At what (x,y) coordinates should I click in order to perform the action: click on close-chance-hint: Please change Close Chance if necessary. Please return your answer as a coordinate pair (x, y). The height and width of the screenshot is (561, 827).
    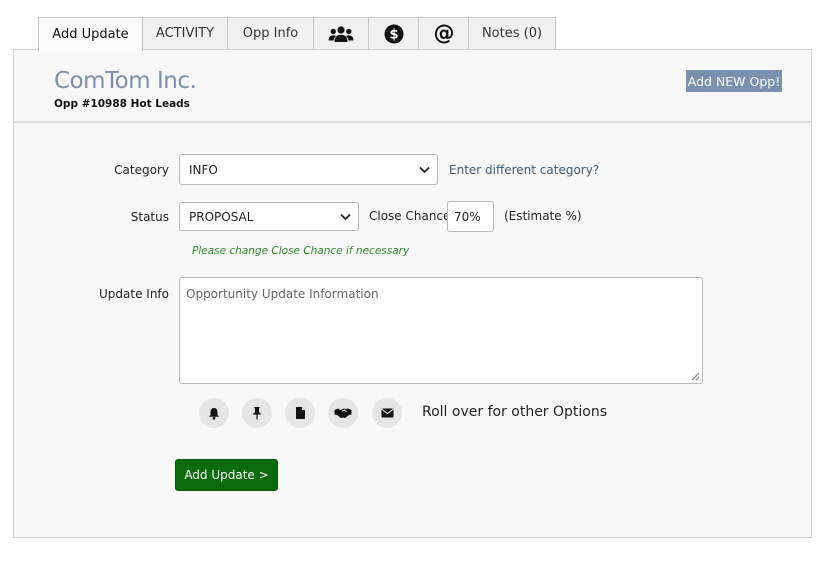
    Looking at the image, I should click on (301, 251).